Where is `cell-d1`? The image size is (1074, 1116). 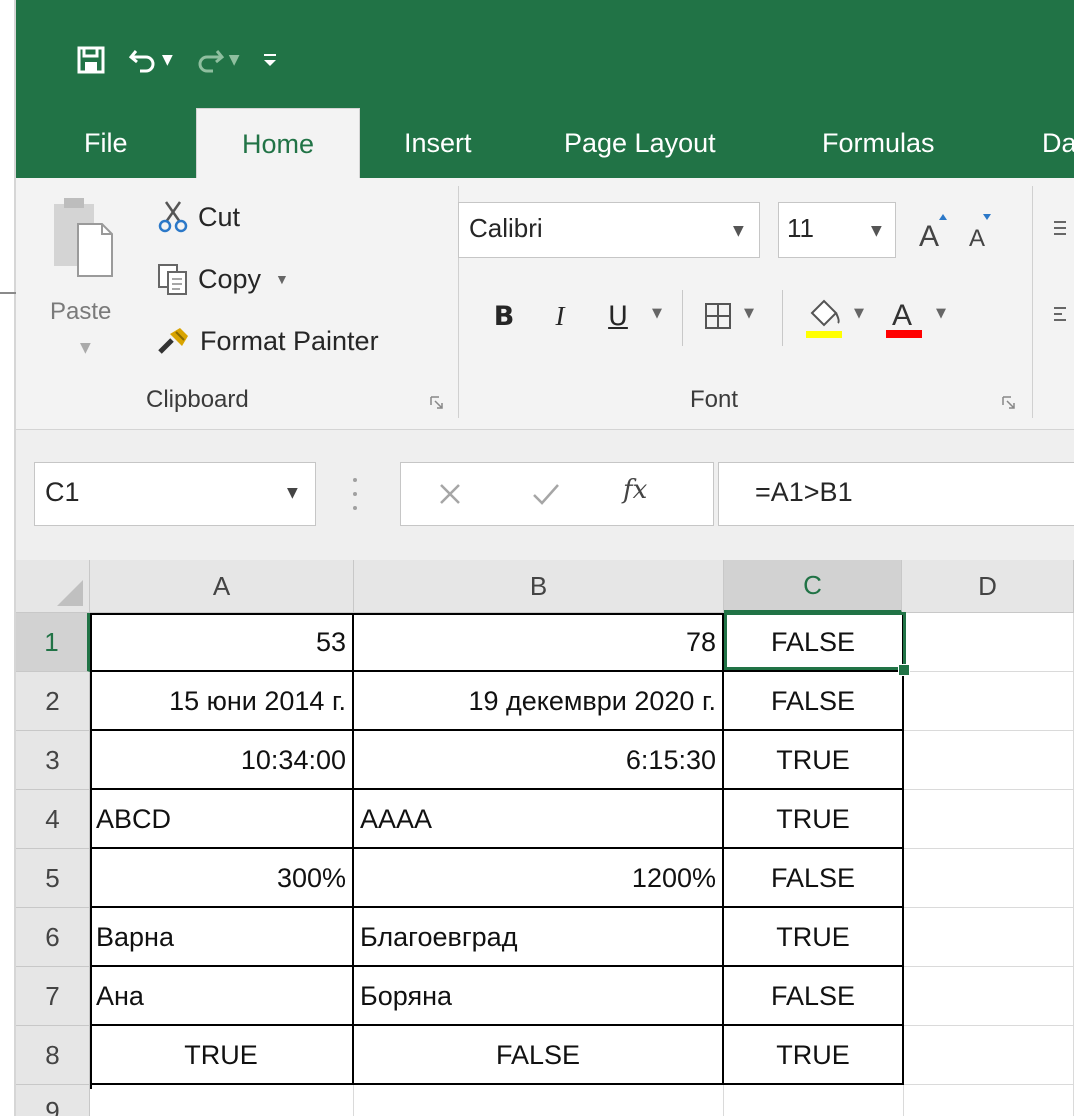
cell-d1 is located at coordinates (989, 642).